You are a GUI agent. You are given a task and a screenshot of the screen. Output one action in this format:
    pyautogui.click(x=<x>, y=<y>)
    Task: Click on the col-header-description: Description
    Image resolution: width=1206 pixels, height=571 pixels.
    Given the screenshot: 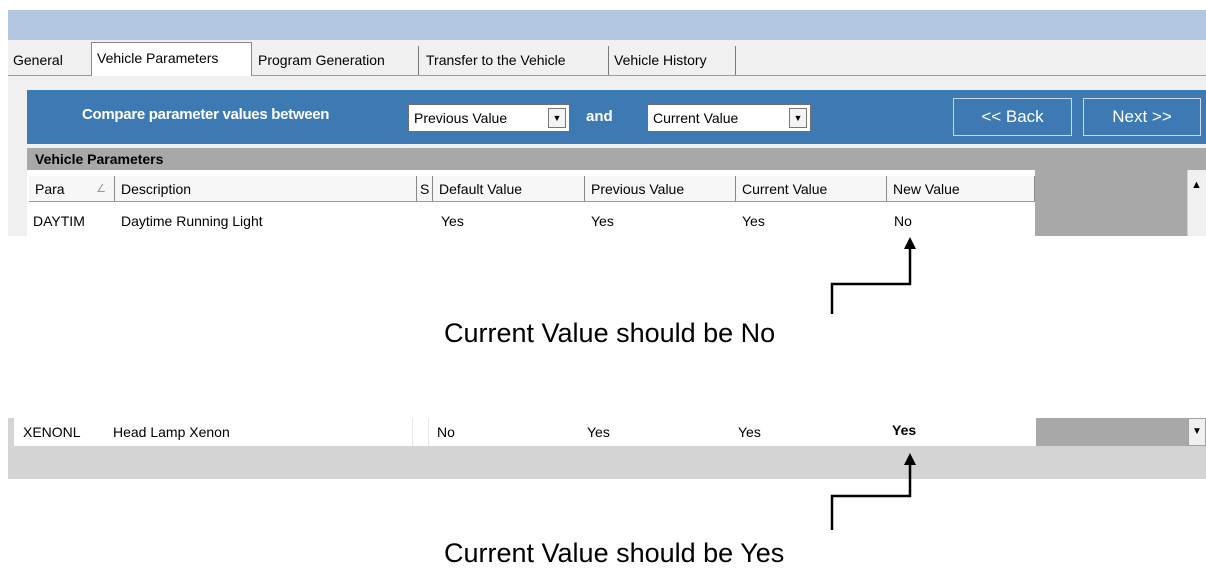 What is the action you would take?
    pyautogui.click(x=266, y=189)
    